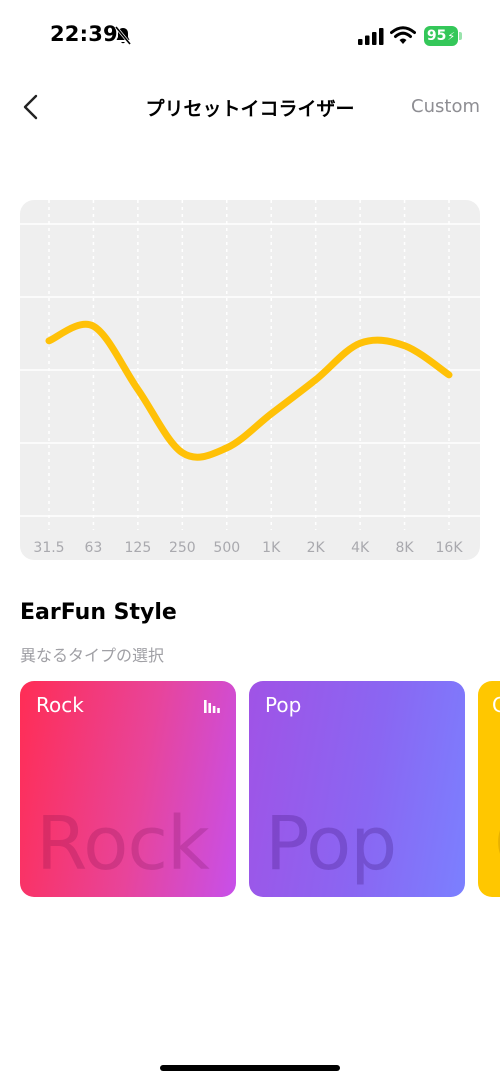 Image resolution: width=500 pixels, height=1083 pixels. I want to click on style-card-pop: Pop Pop, so click(357, 789).